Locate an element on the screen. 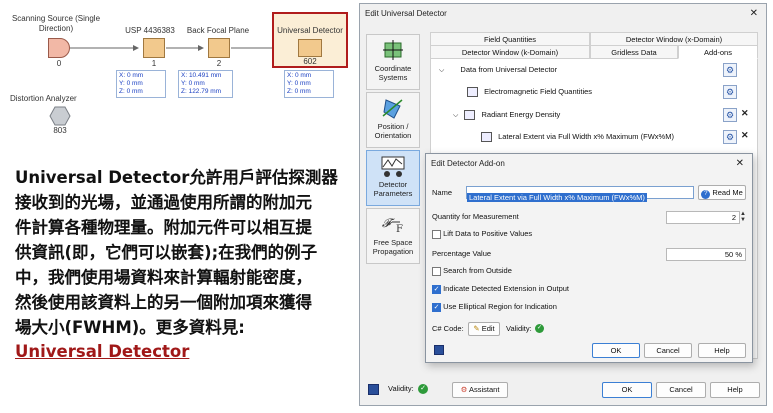 This screenshot has width=773, height=413. percentage-input: 50 % is located at coordinates (706, 254).